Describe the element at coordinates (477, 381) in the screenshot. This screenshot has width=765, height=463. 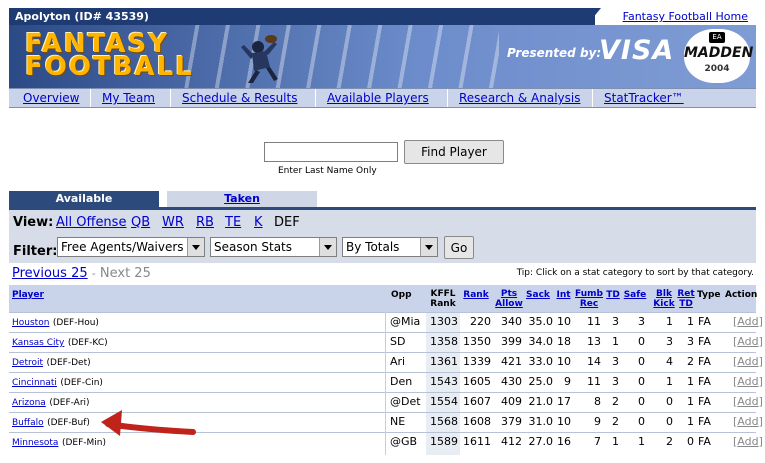
I see `rank-cell: 1605` at that location.